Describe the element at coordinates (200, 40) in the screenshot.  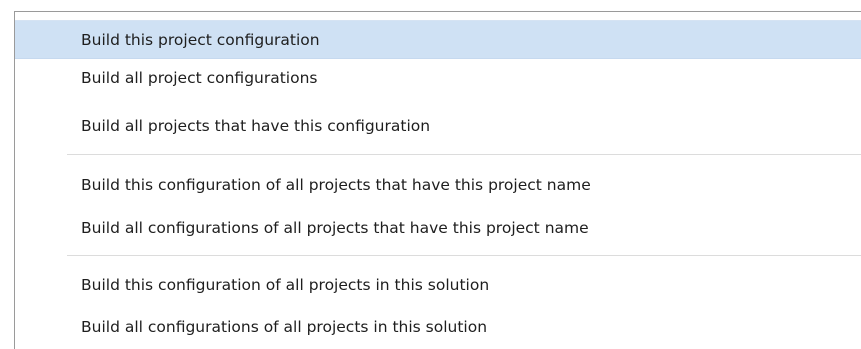
I see `menu-item-label: Build this project configuration` at that location.